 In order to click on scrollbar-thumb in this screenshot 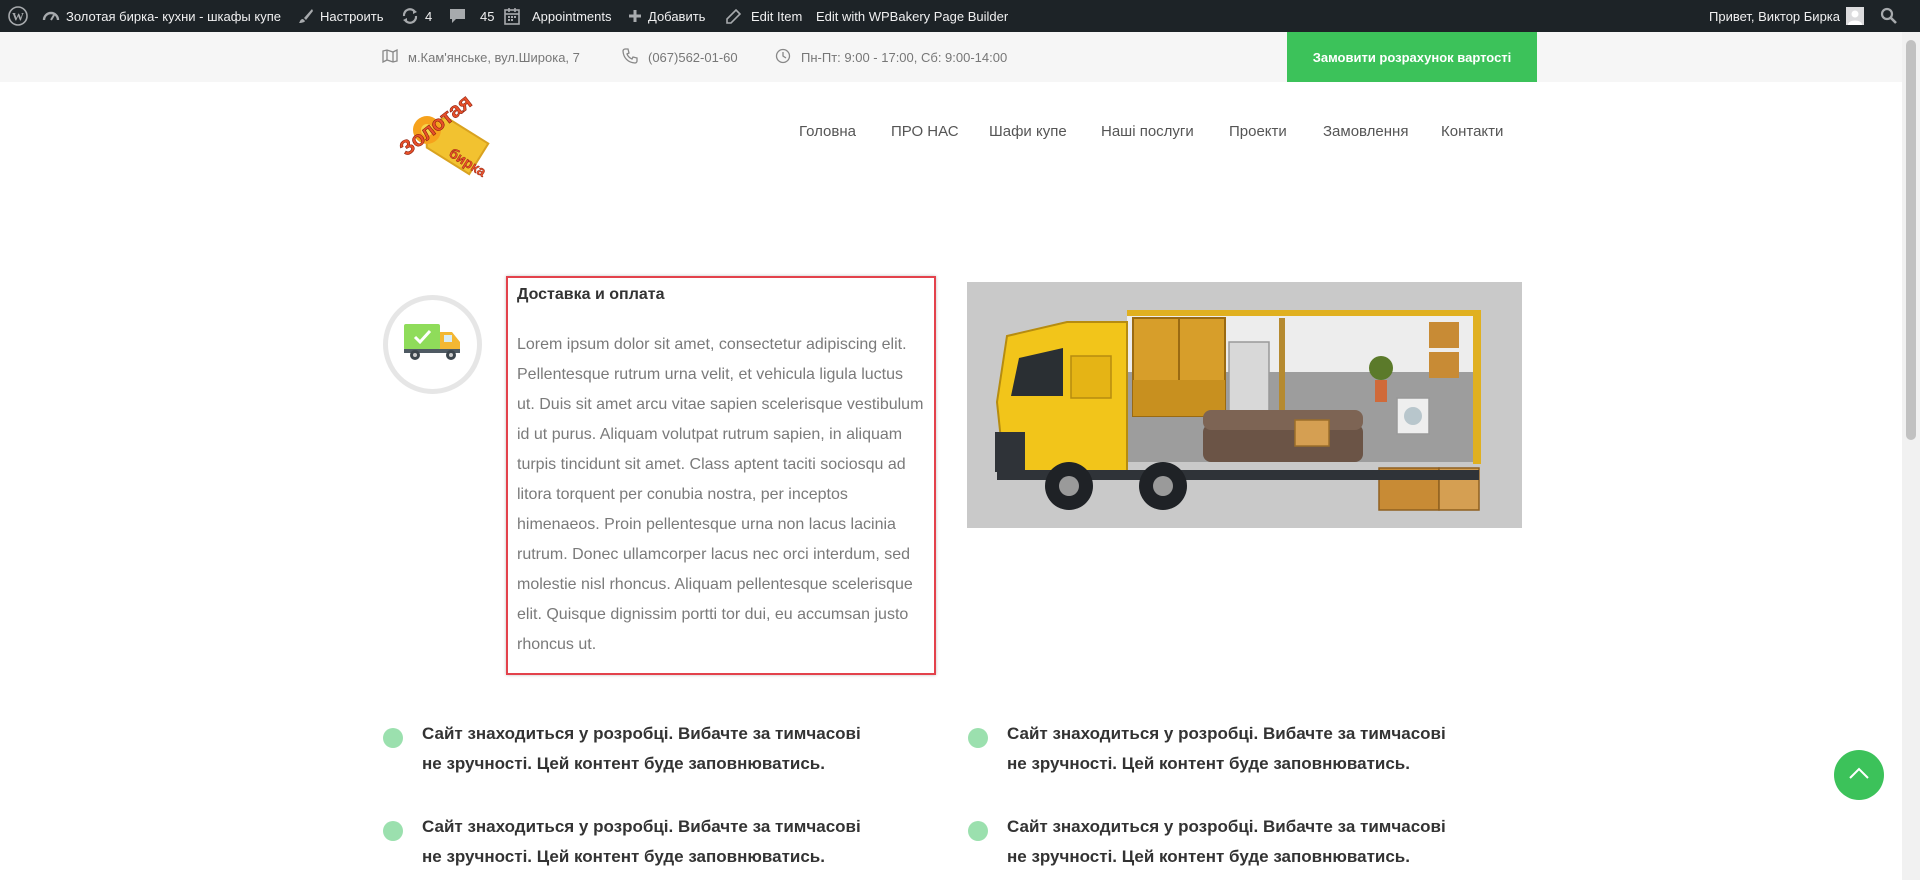, I will do `click(1911, 240)`.